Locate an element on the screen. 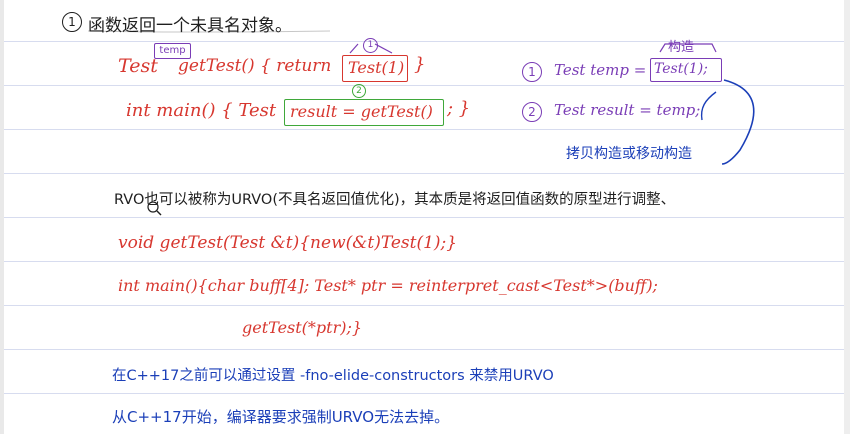 The width and height of the screenshot is (850, 434). side1-label-bracket is located at coordinates (688, 48).